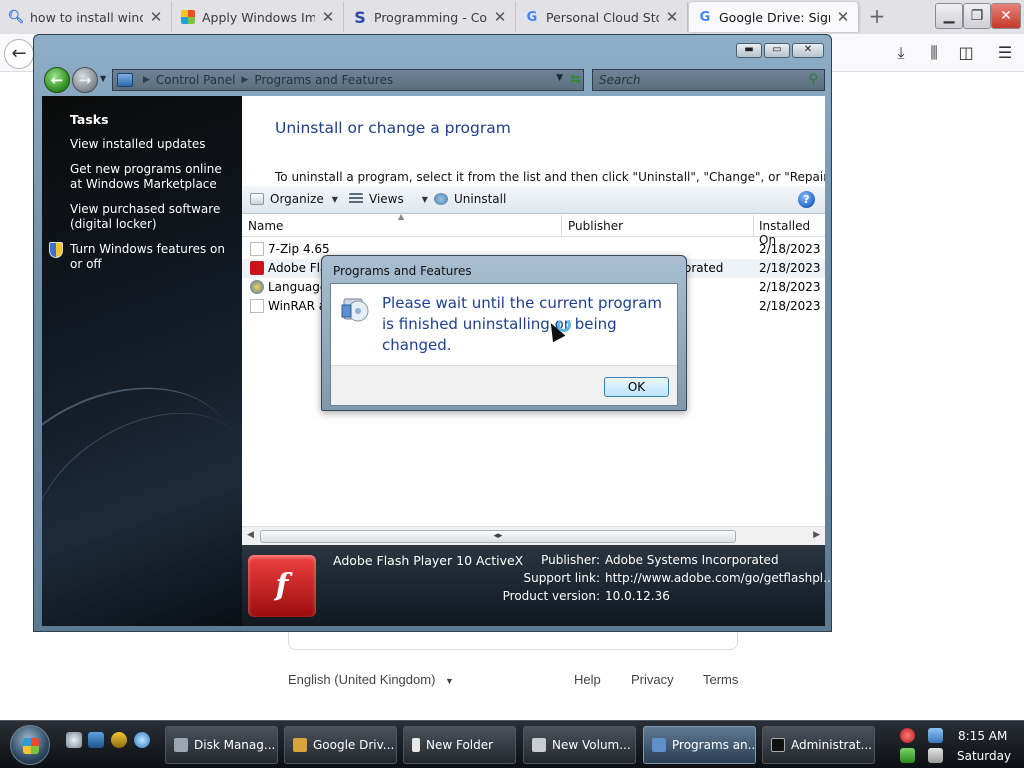 The width and height of the screenshot is (1024, 768). What do you see at coordinates (704, 268) in the screenshot?
I see `program-publisher: orated` at bounding box center [704, 268].